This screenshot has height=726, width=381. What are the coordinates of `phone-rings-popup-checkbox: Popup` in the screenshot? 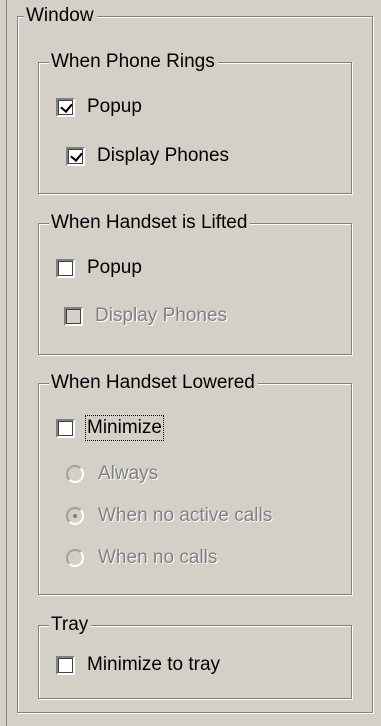 It's located at (99, 107).